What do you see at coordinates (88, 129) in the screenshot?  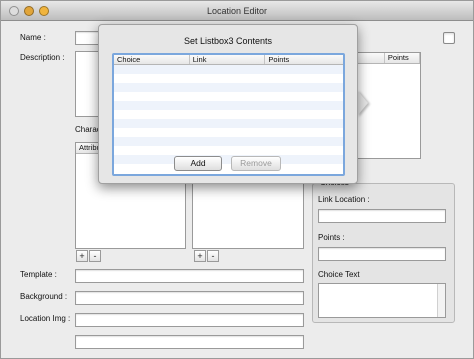 I see `characters-label: Charac` at bounding box center [88, 129].